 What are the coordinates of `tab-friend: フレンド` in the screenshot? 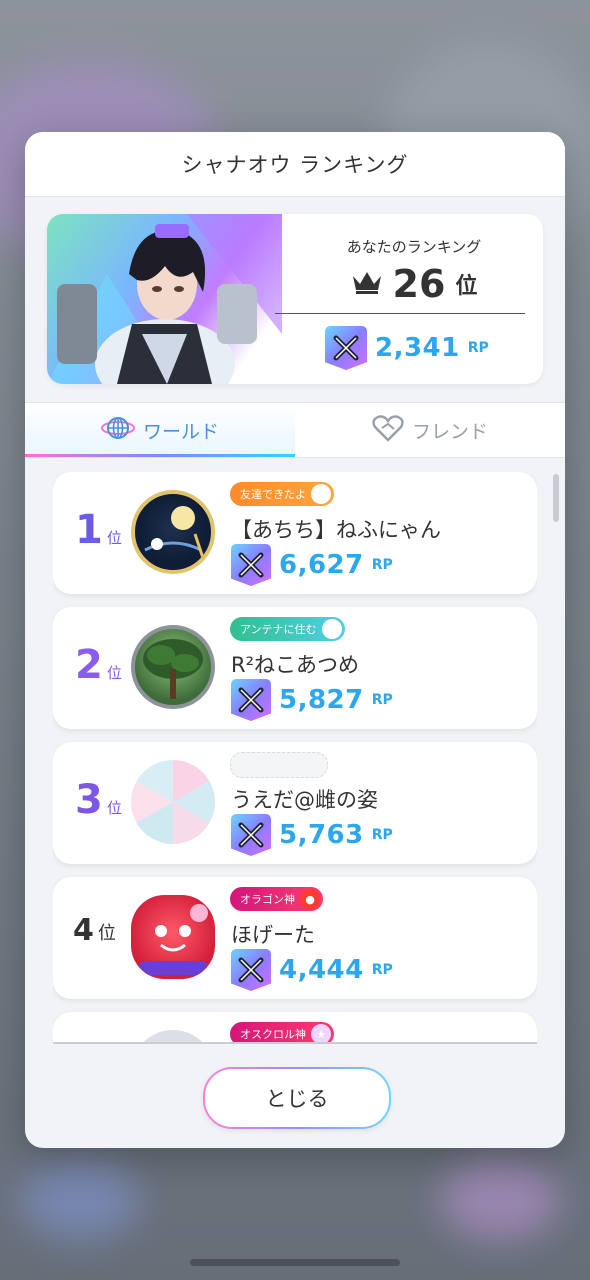 It's located at (430, 430).